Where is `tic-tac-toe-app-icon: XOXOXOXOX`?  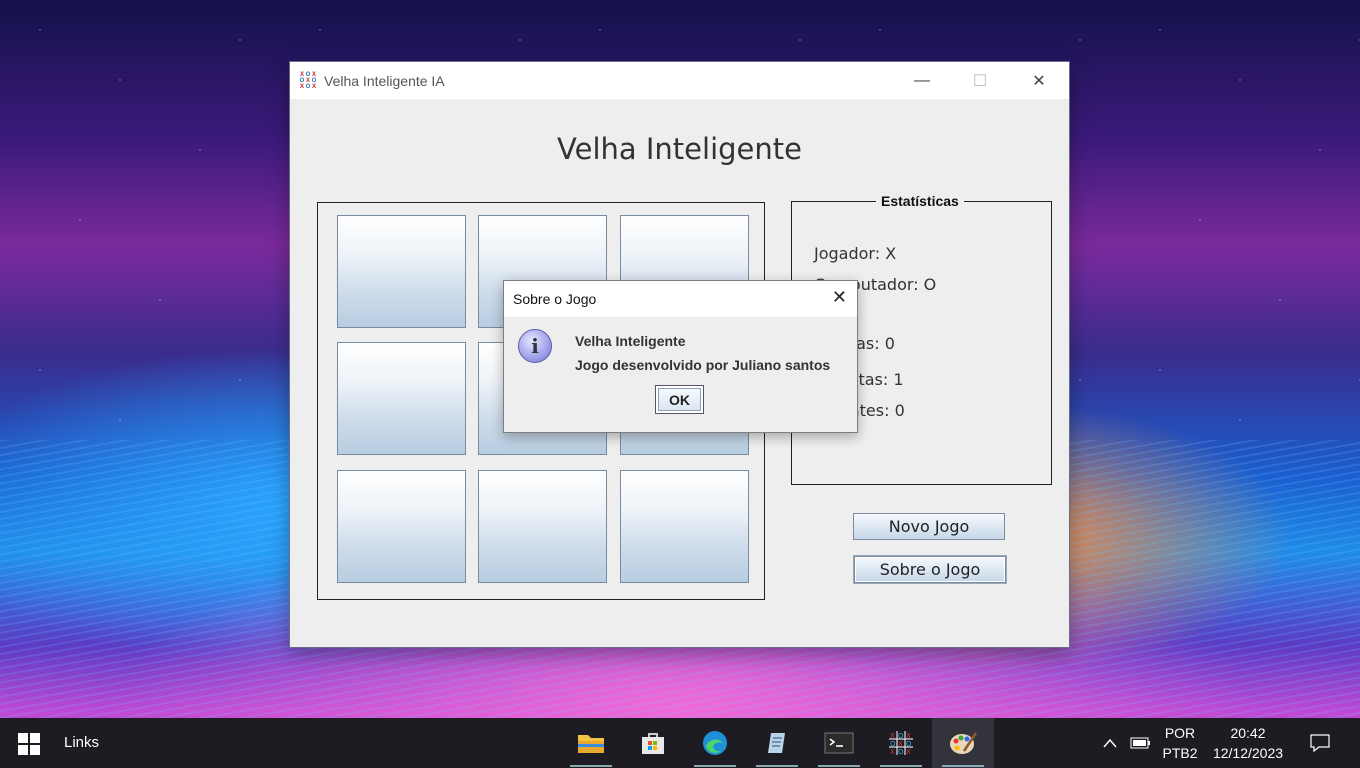
tic-tac-toe-app-icon: XOXOXOXOX is located at coordinates (308, 80).